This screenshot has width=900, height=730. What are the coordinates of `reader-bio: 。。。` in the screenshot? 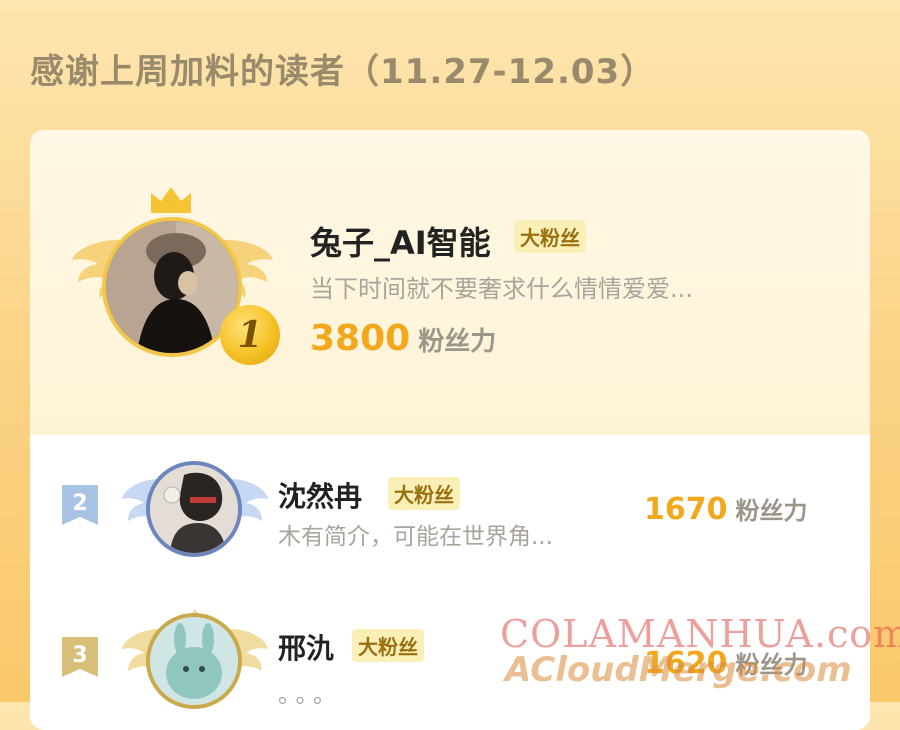 It's located at (310, 695).